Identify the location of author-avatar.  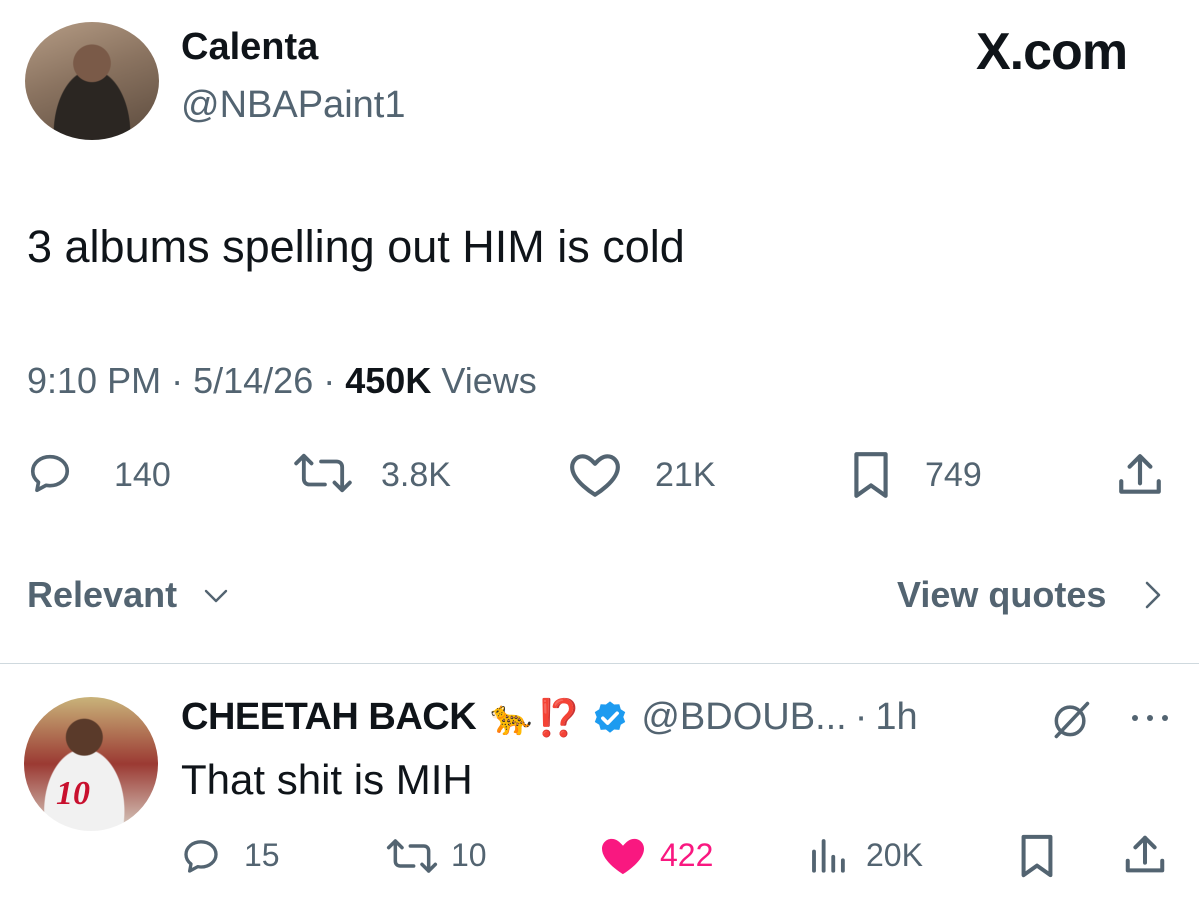
(92, 81).